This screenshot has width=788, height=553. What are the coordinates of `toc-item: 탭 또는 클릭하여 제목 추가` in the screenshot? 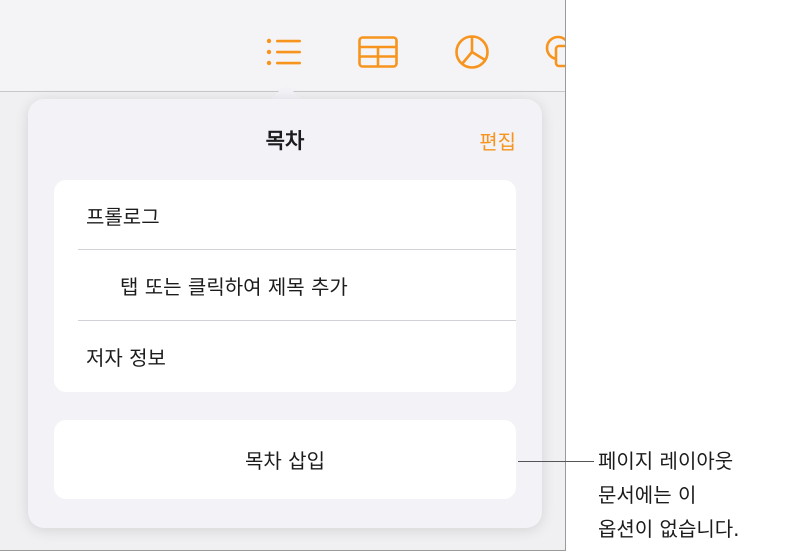 It's located at (285, 285).